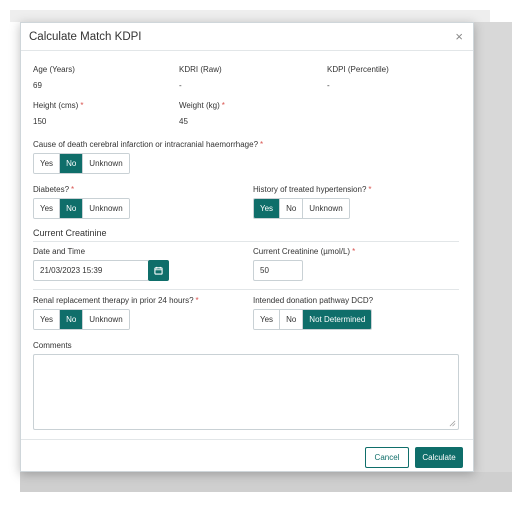 The height and width of the screenshot is (515, 512). What do you see at coordinates (358, 69) in the screenshot?
I see `kdpi-label: KDPI (Percentile)` at bounding box center [358, 69].